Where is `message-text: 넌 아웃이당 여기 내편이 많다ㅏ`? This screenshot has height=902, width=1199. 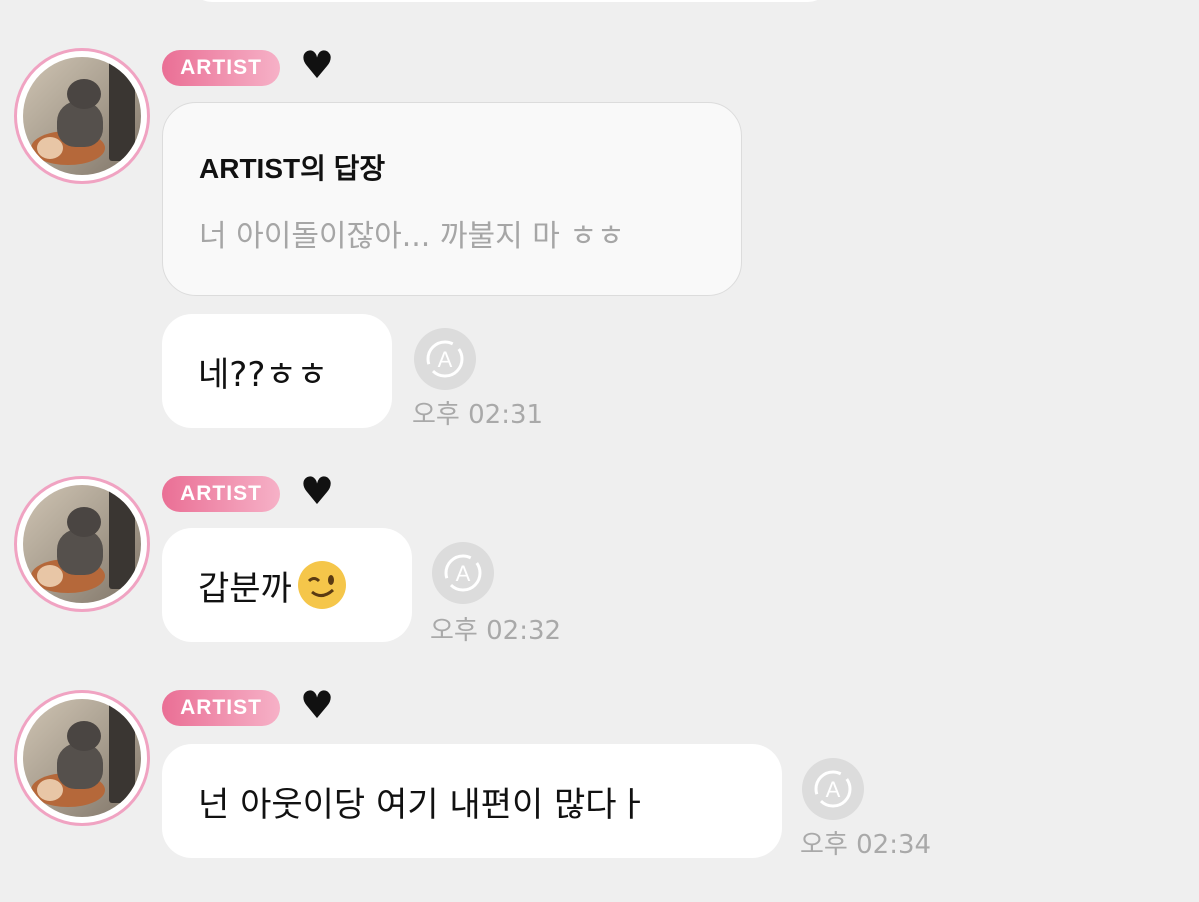 message-text: 넌 아웃이당 여기 내편이 많다ㅏ is located at coordinates (423, 804).